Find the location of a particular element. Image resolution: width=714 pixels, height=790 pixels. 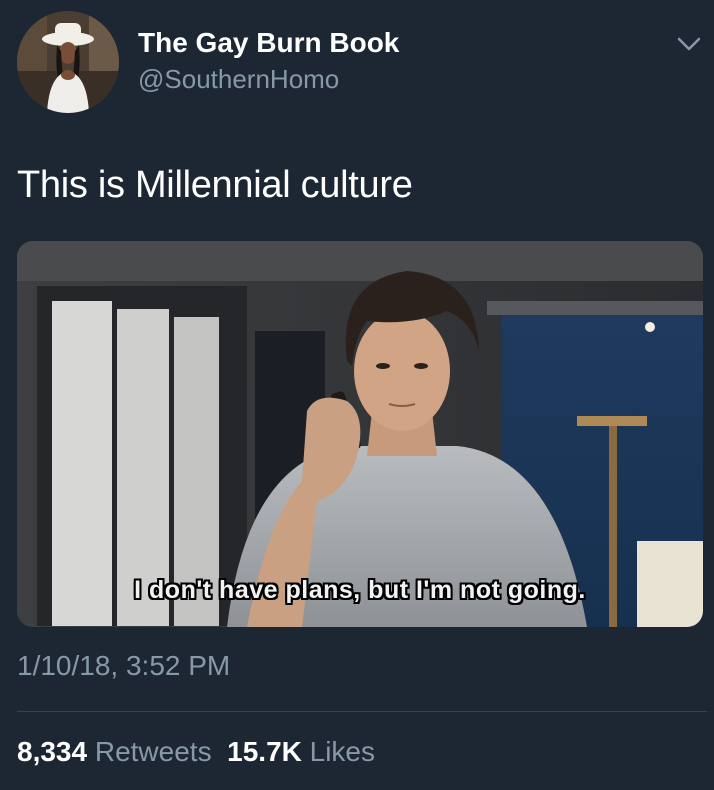

display-name: The Gay Burn Book is located at coordinates (268, 43).